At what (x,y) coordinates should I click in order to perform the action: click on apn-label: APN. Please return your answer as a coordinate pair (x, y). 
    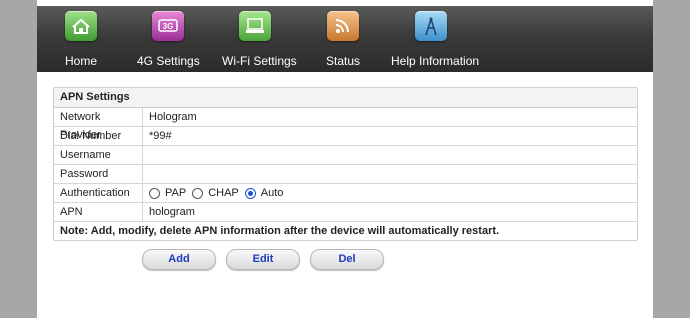
    Looking at the image, I should click on (98, 212).